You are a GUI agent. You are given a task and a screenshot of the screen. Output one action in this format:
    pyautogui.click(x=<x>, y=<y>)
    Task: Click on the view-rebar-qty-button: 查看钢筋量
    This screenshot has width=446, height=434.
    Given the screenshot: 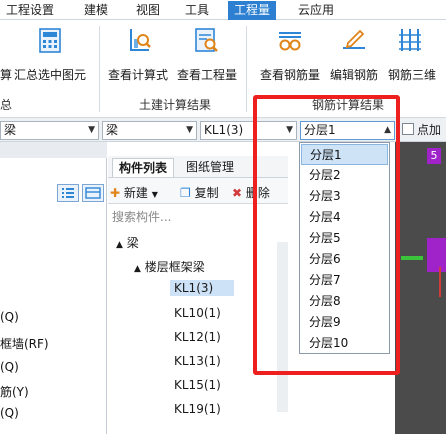 What is the action you would take?
    pyautogui.click(x=290, y=54)
    